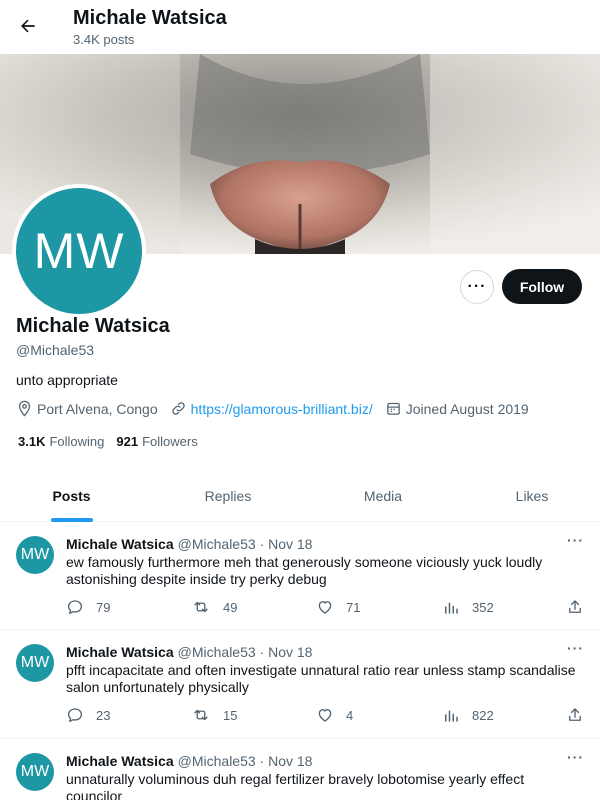 The image size is (600, 800). Describe the element at coordinates (93, 326) in the screenshot. I see `profile-name: Michale Watsica` at that location.